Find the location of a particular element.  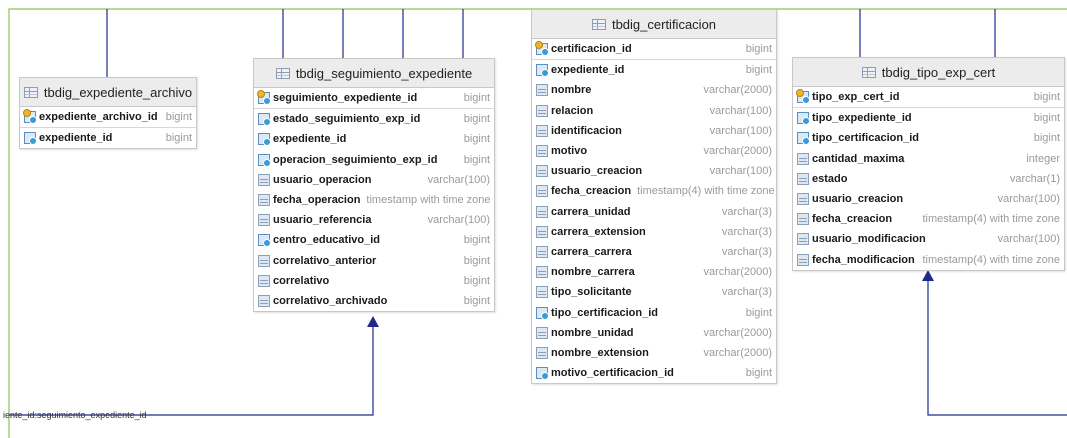

table-header: tbdig_expediente_archivo is located at coordinates (108, 92).